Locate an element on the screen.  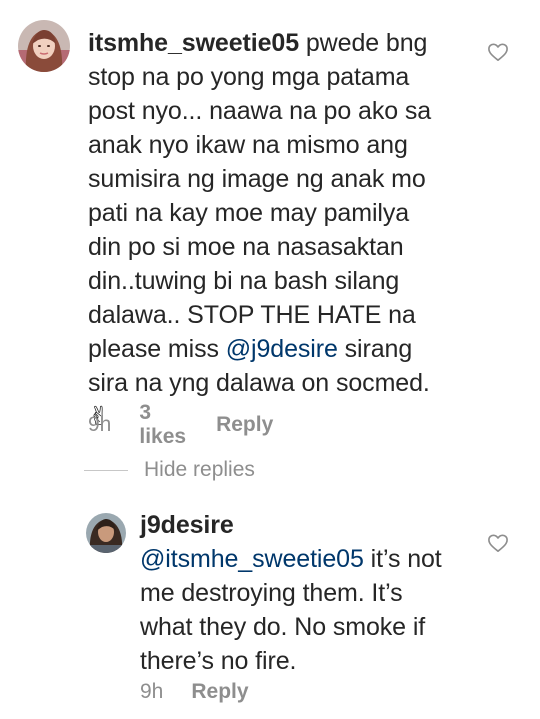
reply-avatar is located at coordinates (106, 533).